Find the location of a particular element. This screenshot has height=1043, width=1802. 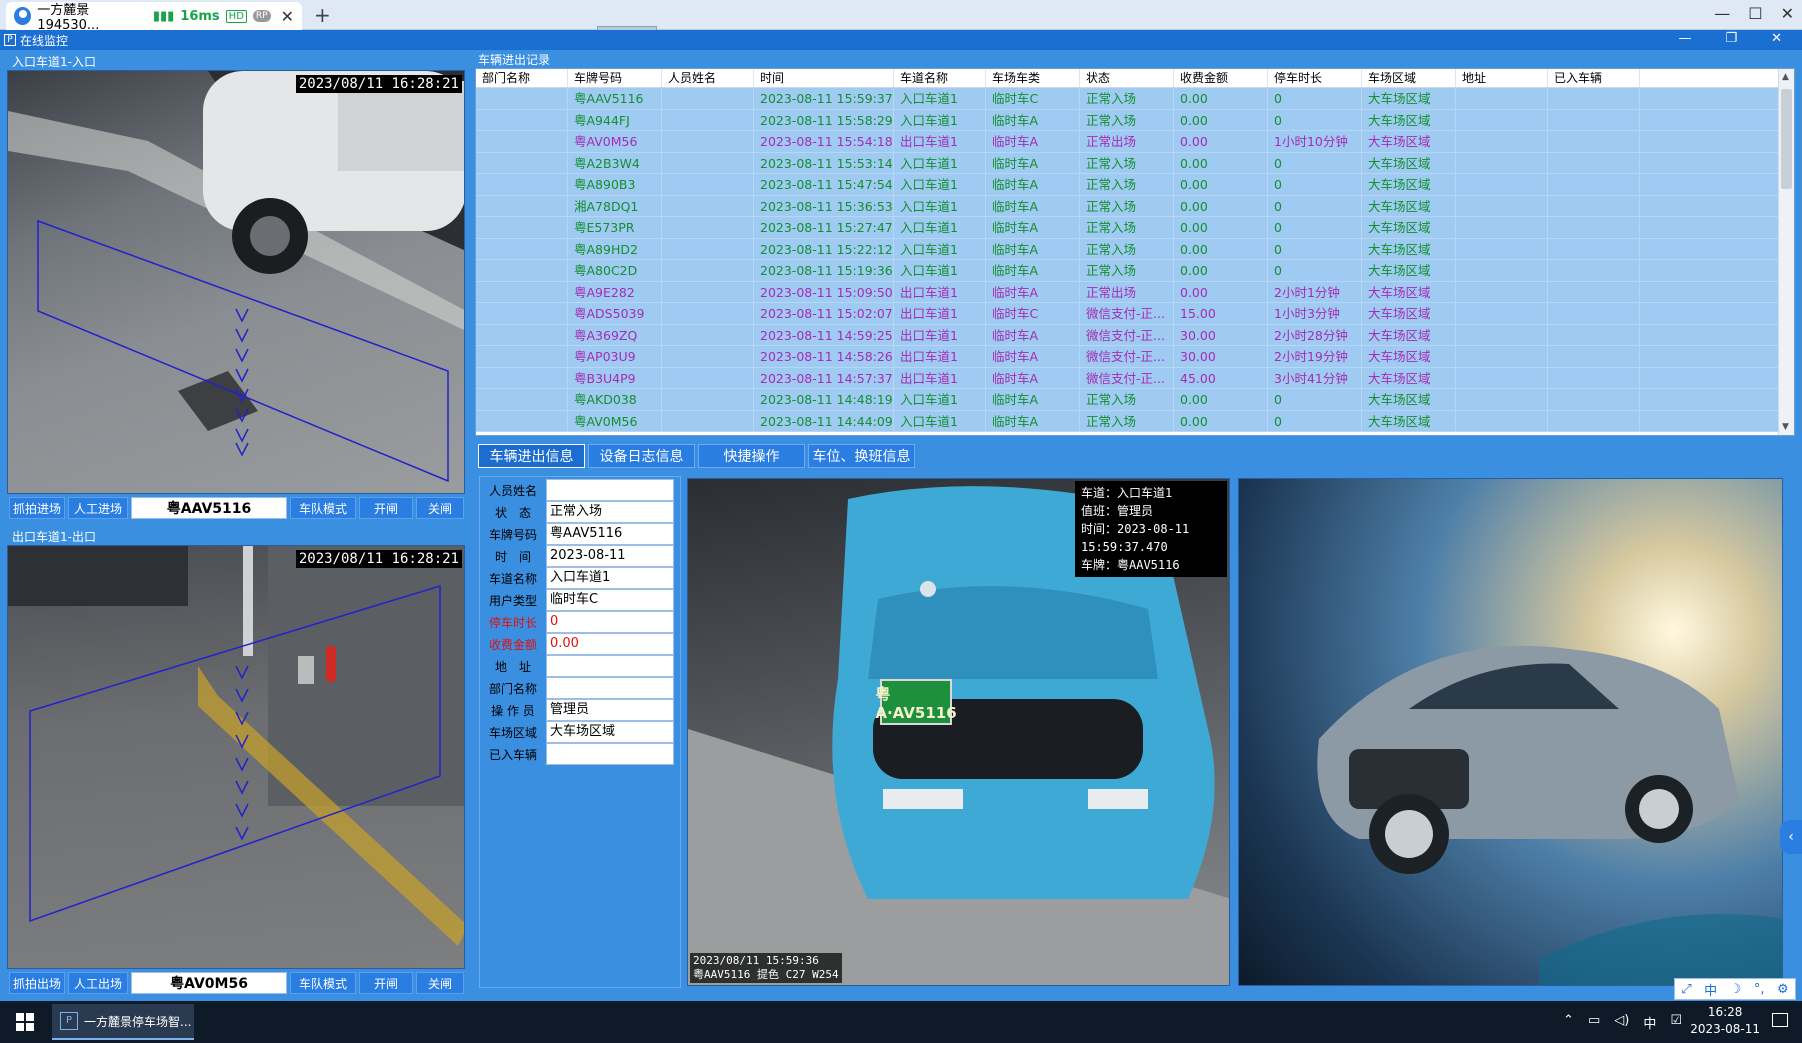

scroll-thumb is located at coordinates (1786, 139).